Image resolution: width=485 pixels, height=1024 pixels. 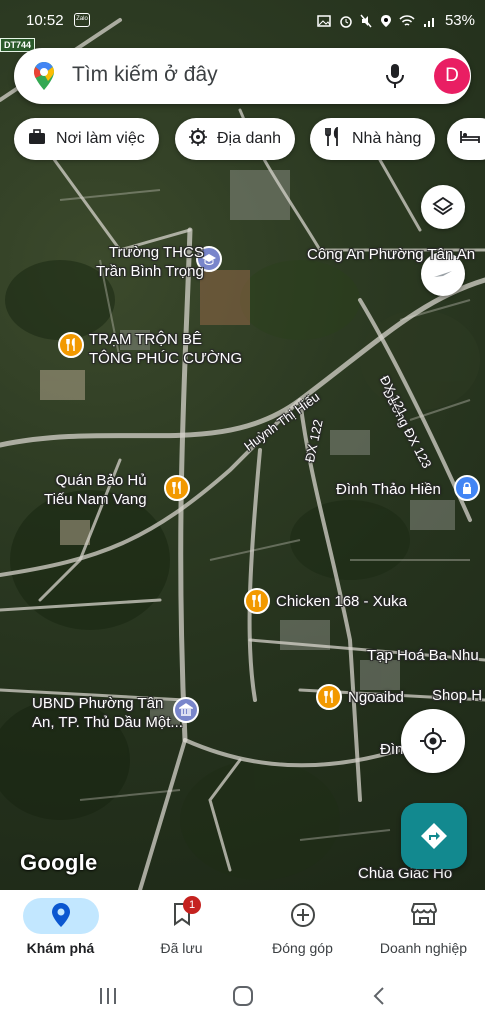 I want to click on temple-poi-icon, so click(x=467, y=488).